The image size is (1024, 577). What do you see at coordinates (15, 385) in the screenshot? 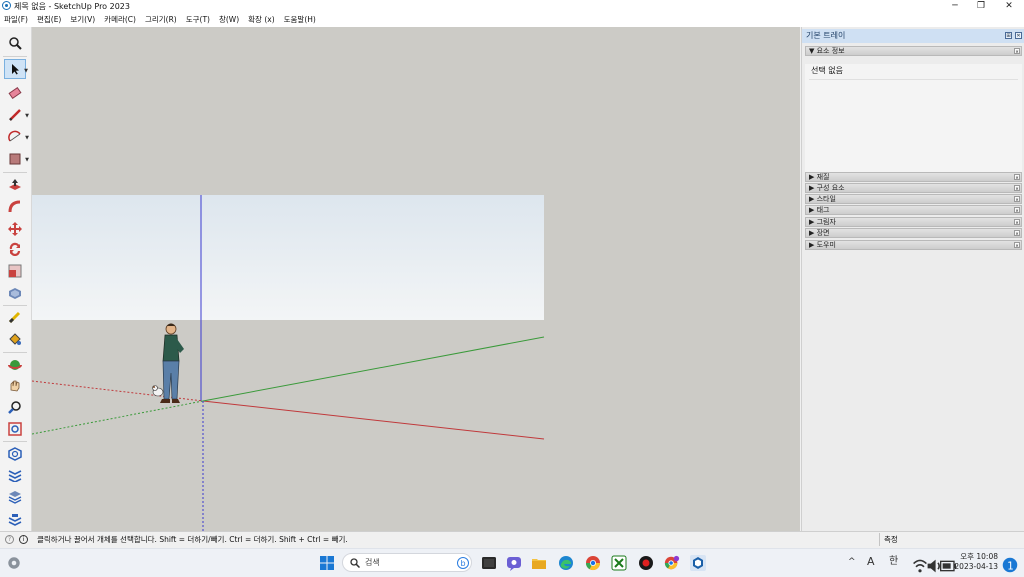
I see `pan-tool` at bounding box center [15, 385].